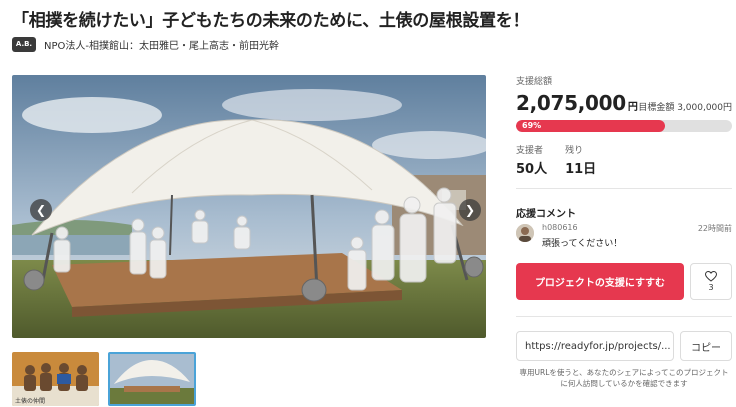 The height and width of the screenshot is (407, 736). What do you see at coordinates (556, 160) in the screenshot?
I see `funding-stats: 支援者 50人 残り 11日` at bounding box center [556, 160].